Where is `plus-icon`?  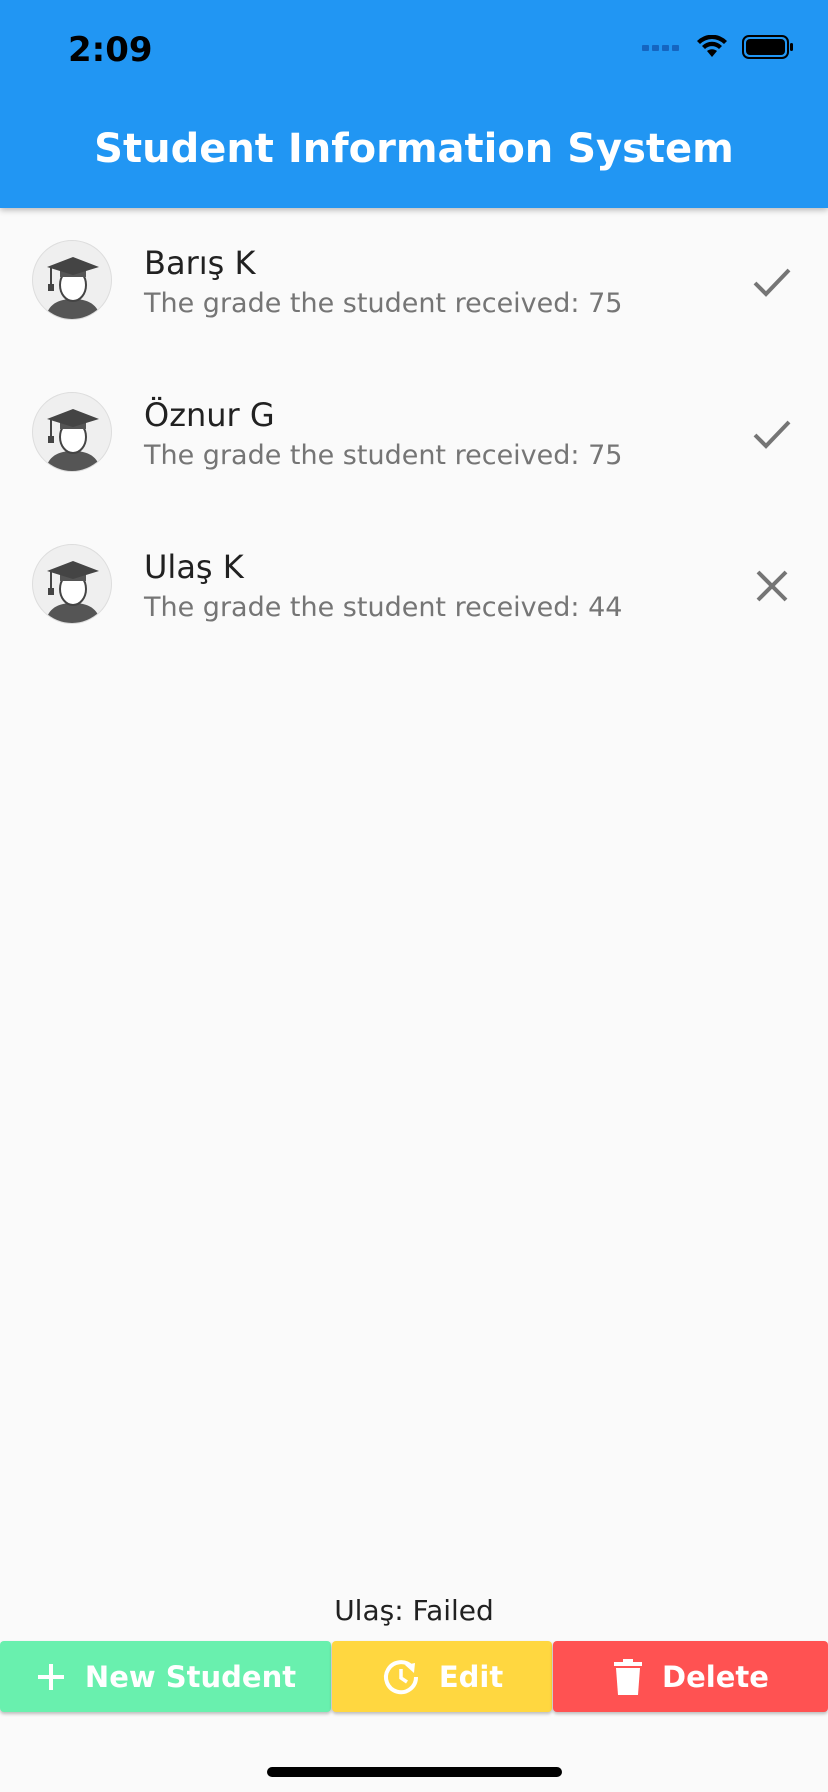
plus-icon is located at coordinates (50, 1676).